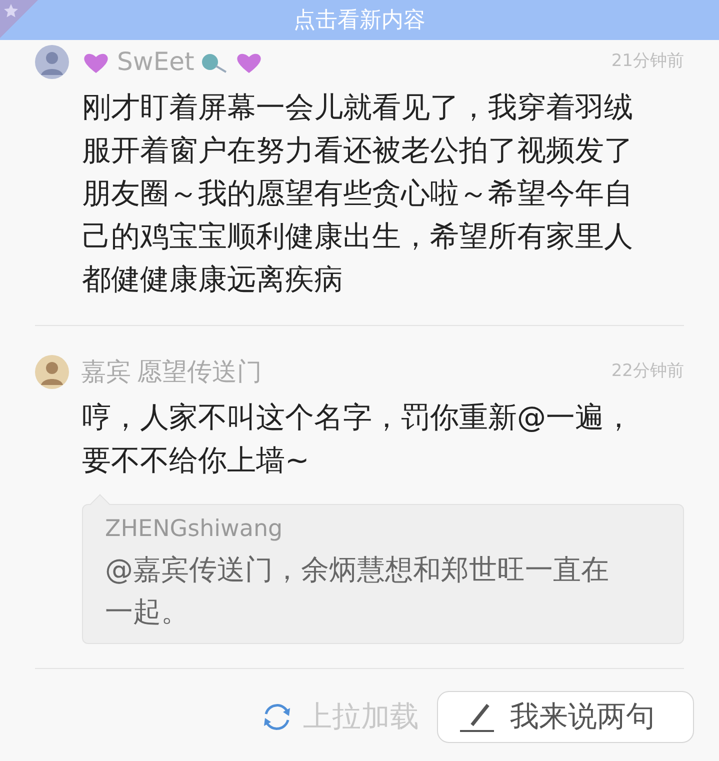 The height and width of the screenshot is (761, 719). What do you see at coordinates (106, 372) in the screenshot?
I see `guest-label: 嘉宾` at bounding box center [106, 372].